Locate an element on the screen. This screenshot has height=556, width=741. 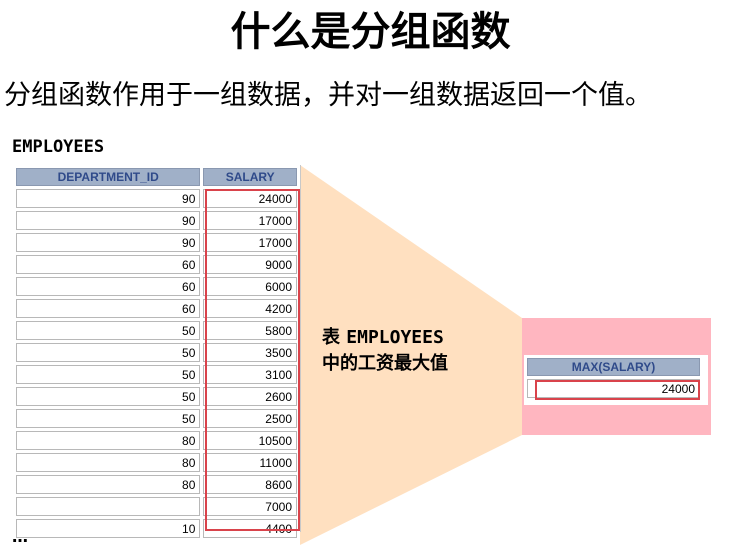
salary-column-highlight is located at coordinates (252, 360).